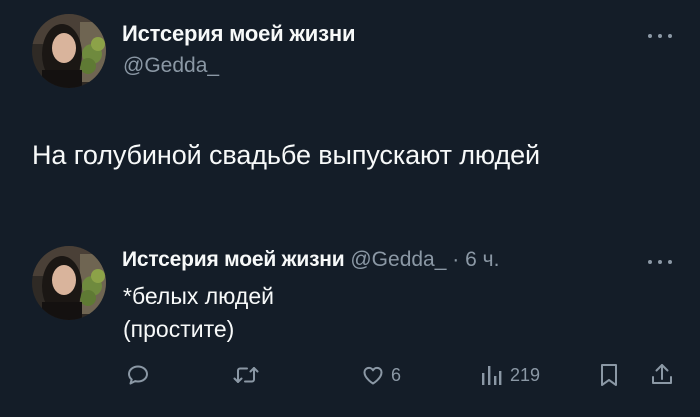 The height and width of the screenshot is (417, 700). What do you see at coordinates (179, 329) in the screenshot?
I see `reply-text-line-2: (простите)` at bounding box center [179, 329].